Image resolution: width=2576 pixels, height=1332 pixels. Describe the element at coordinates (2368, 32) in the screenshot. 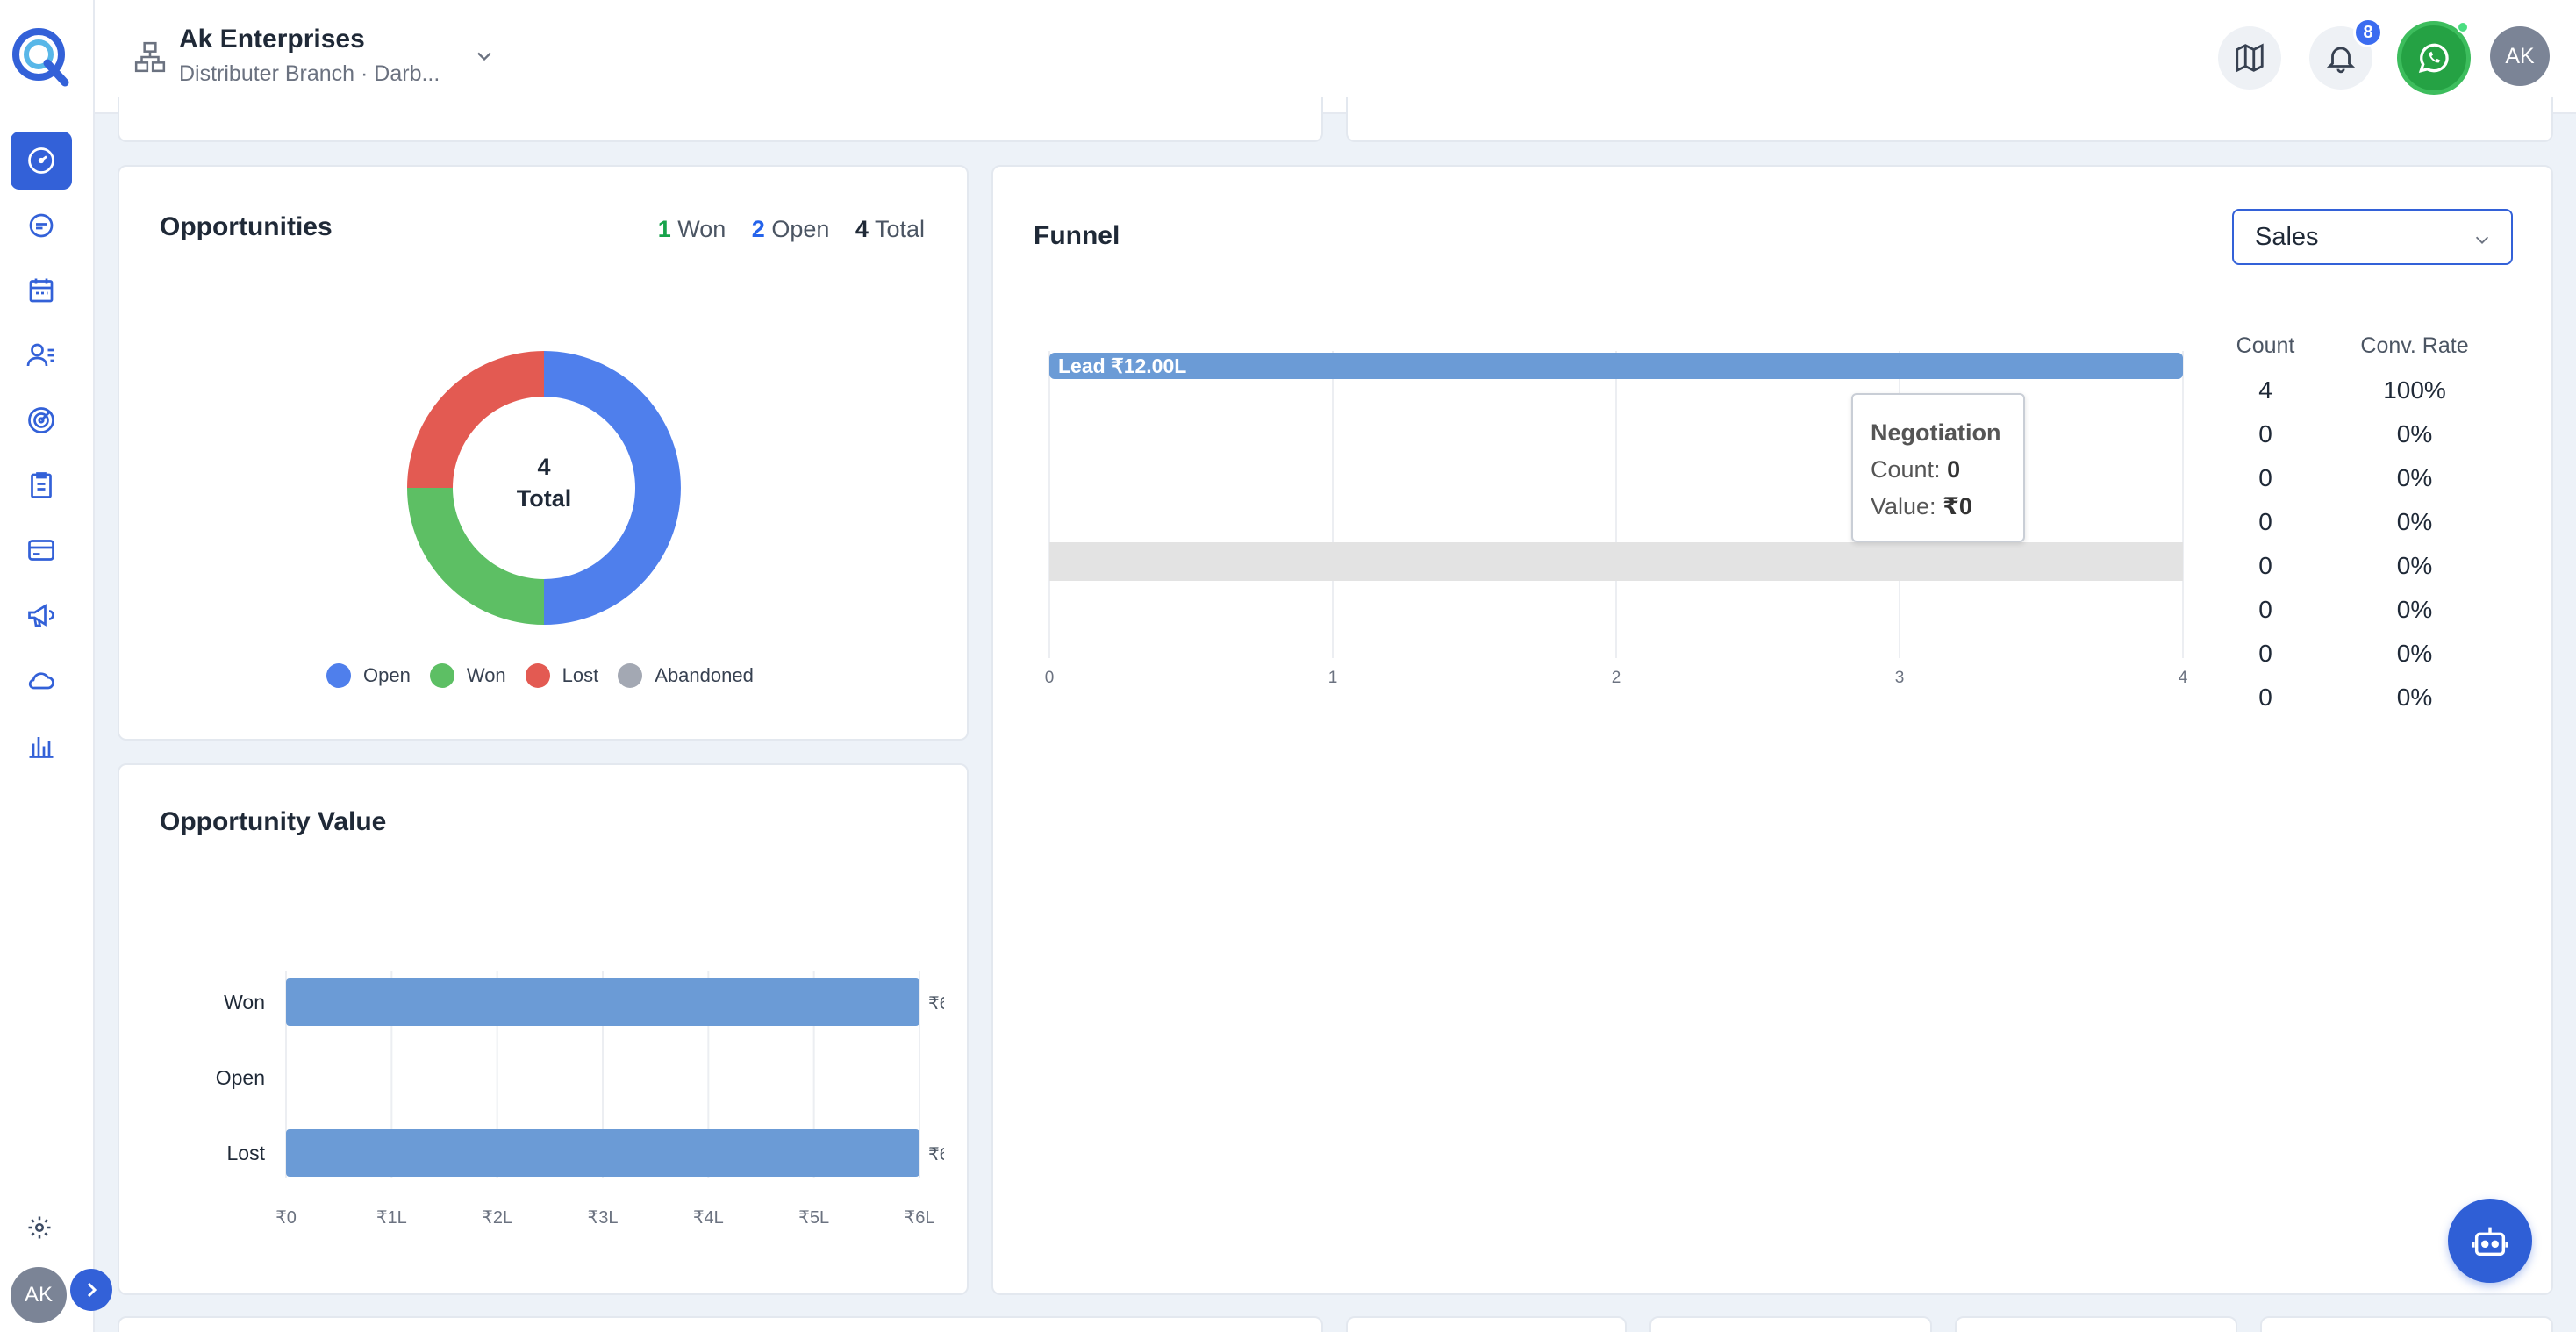

I see `notification-badge: 8` at that location.